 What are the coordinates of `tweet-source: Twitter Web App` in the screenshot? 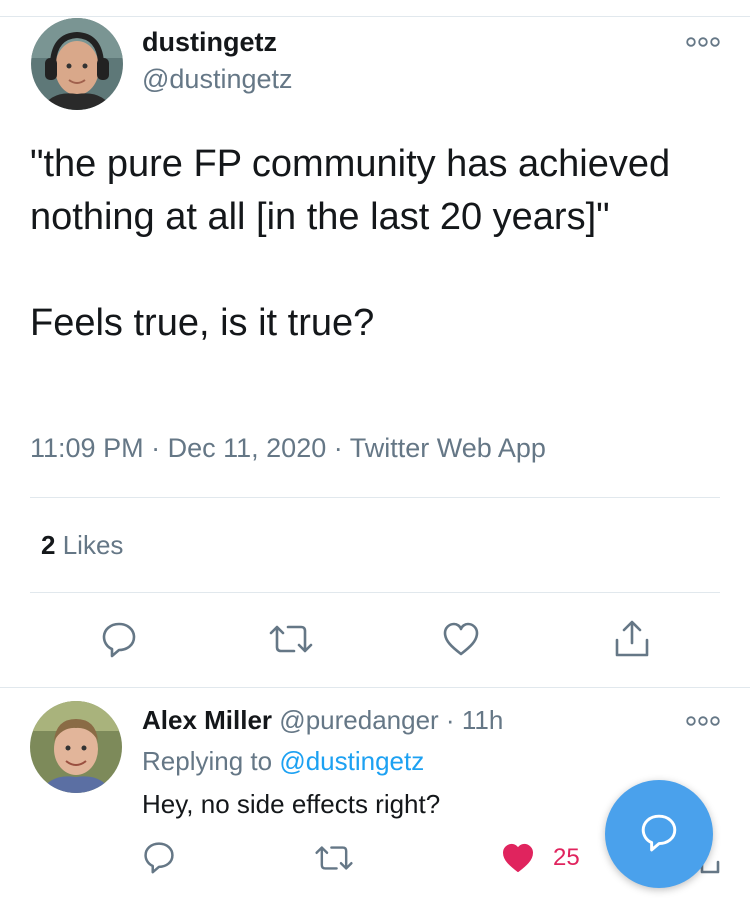 It's located at (448, 448).